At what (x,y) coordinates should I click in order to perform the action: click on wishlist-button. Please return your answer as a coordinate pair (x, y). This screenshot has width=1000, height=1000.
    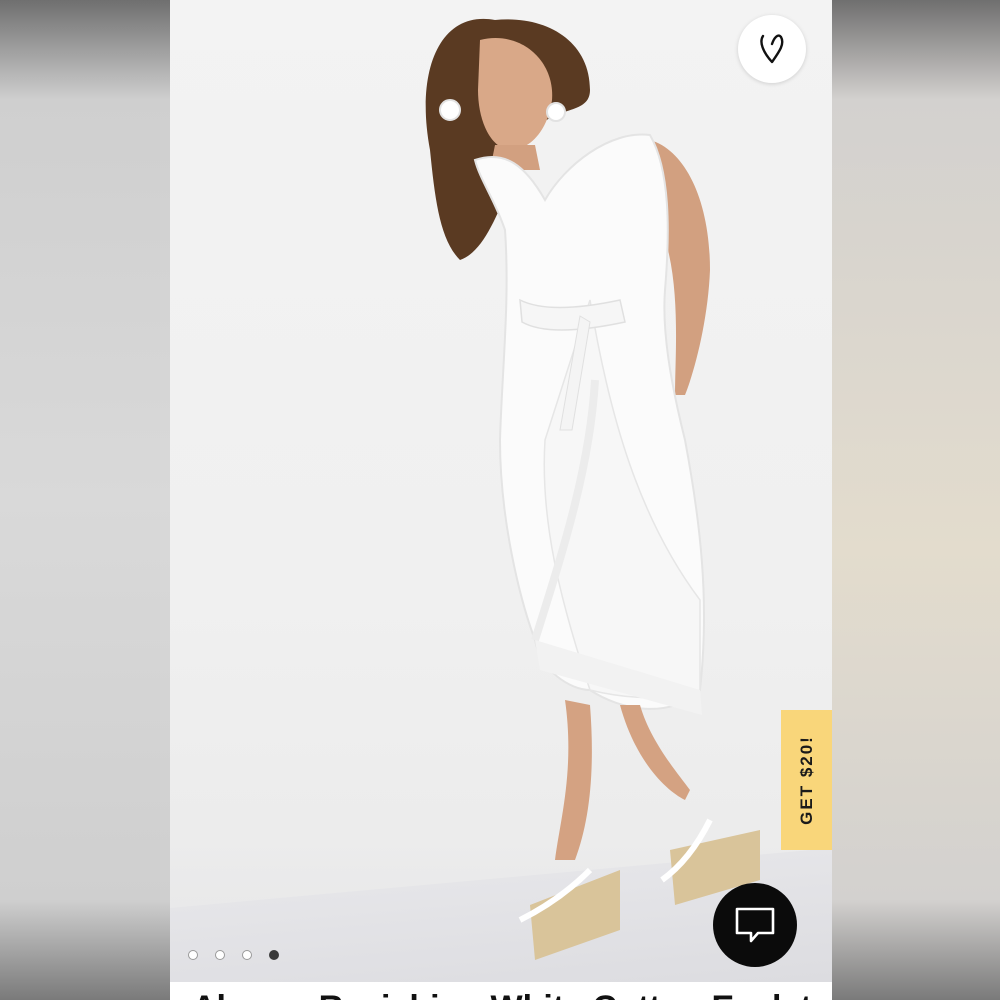
    Looking at the image, I should click on (772, 49).